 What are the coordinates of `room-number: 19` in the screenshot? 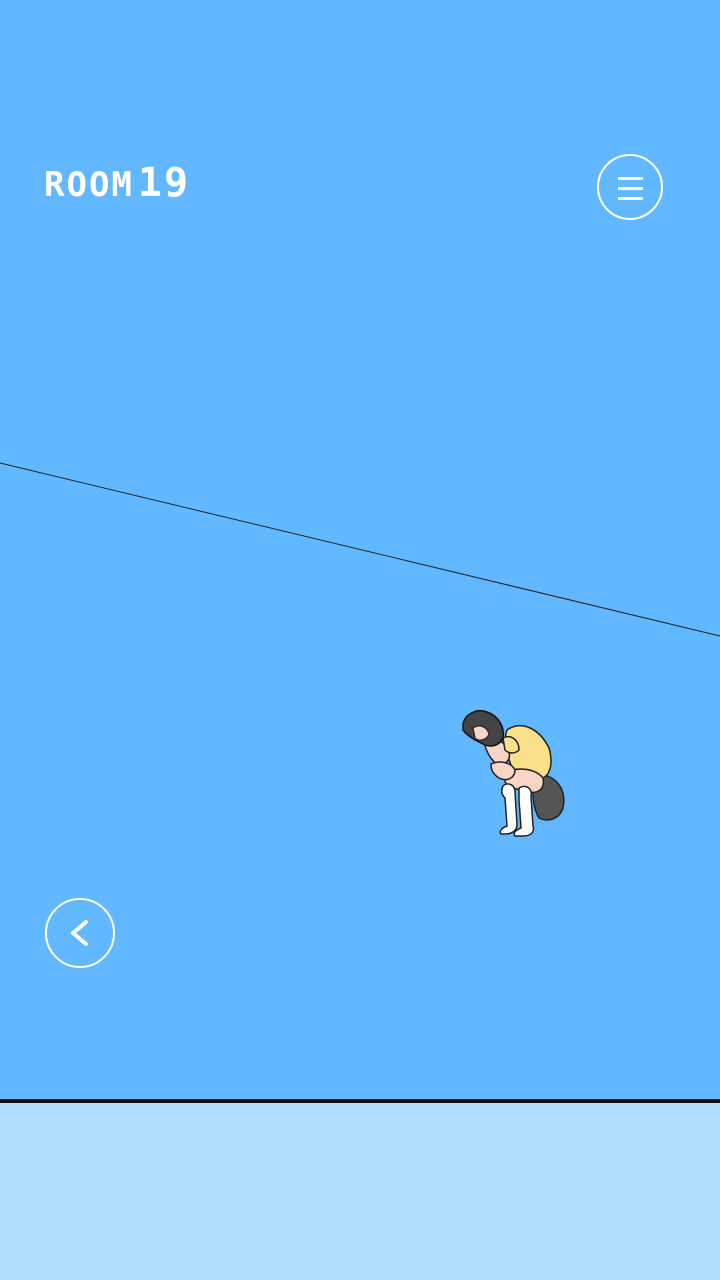 It's located at (164, 183).